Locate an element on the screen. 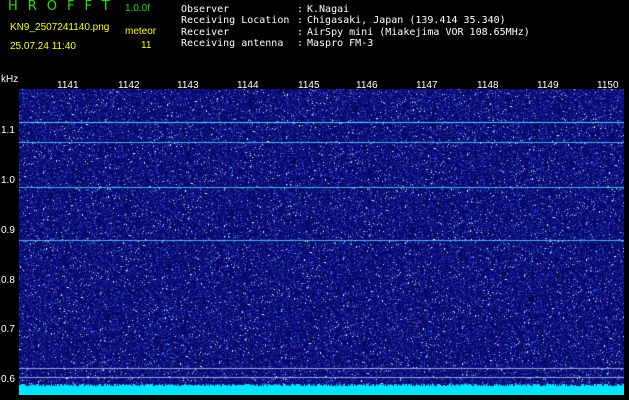  location-label: Receiving Location is located at coordinates (235, 20).